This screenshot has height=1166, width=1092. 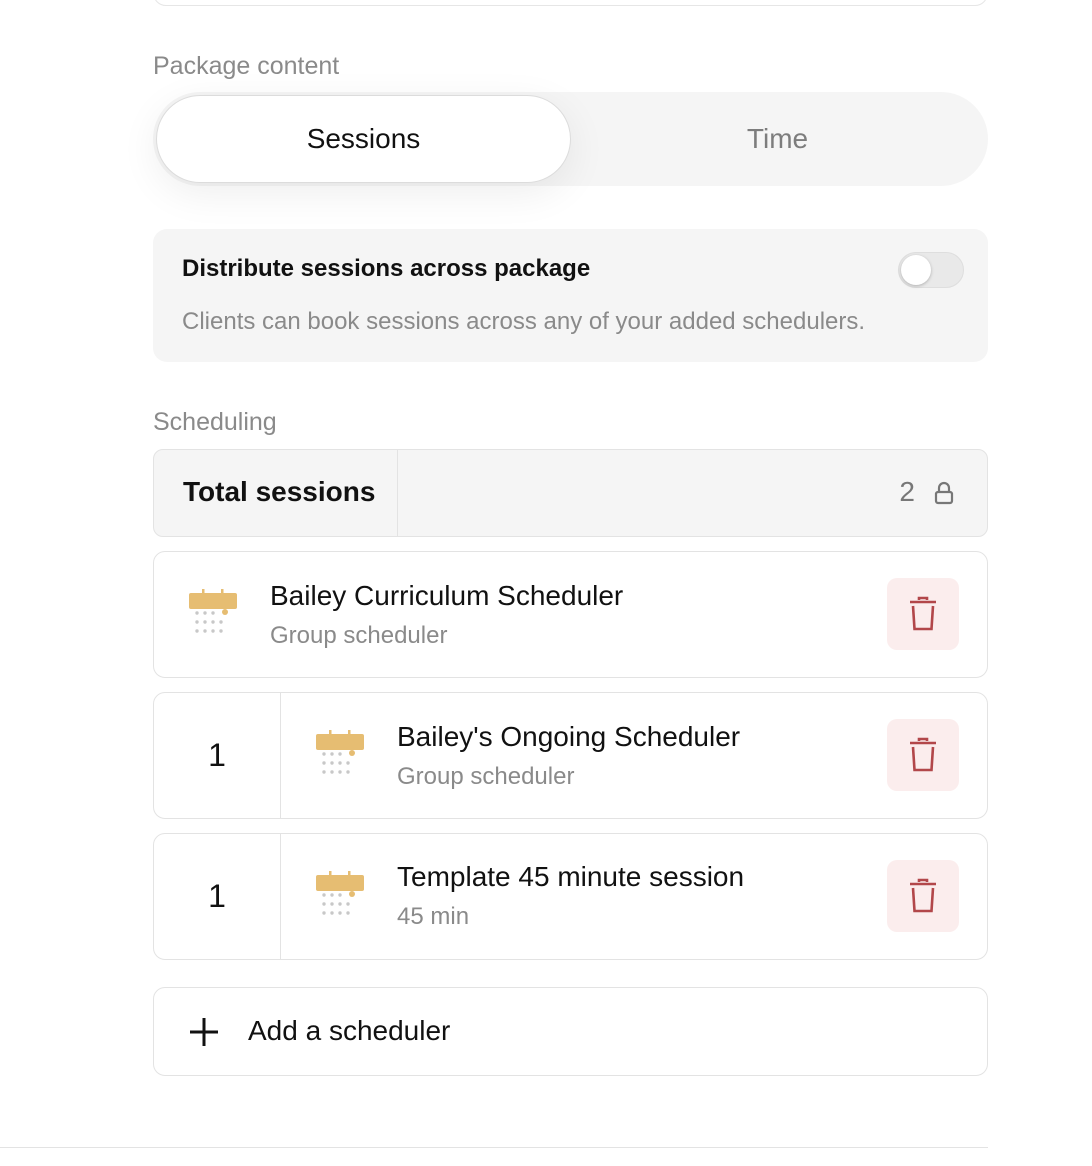 I want to click on tab-time: Time, so click(x=777, y=139).